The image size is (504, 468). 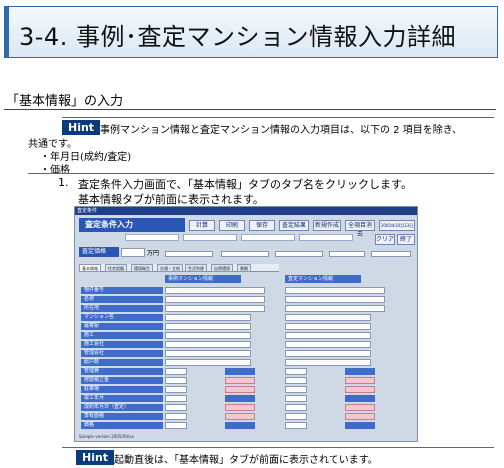 I want to click on form-row-label: 管理費, so click(x=122, y=371).